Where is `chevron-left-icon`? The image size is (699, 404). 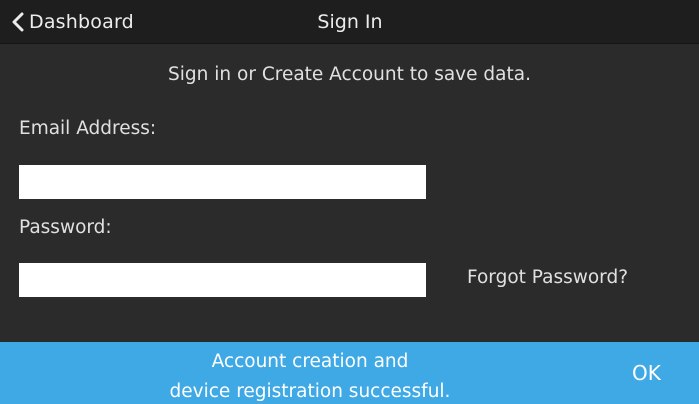
chevron-left-icon is located at coordinates (18, 22).